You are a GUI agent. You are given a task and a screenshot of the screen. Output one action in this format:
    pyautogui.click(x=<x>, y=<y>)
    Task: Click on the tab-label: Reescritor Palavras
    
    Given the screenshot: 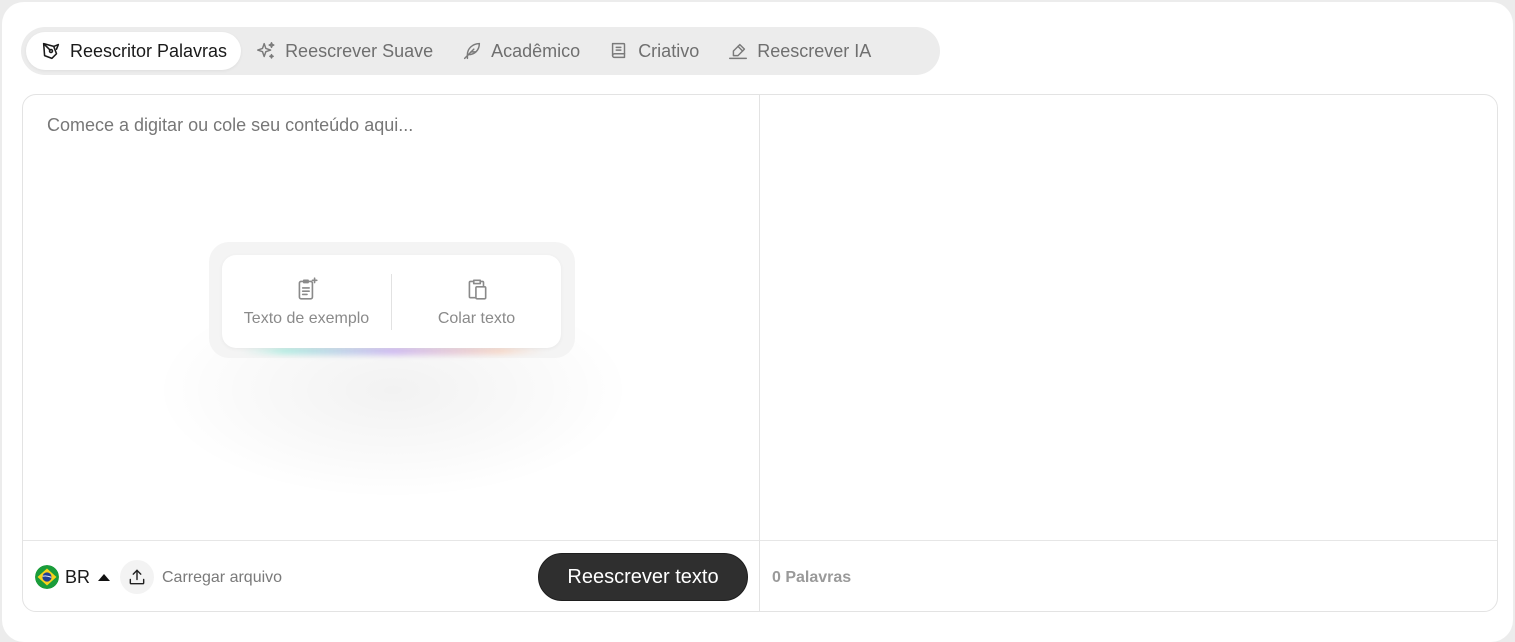 What is the action you would take?
    pyautogui.click(x=149, y=50)
    